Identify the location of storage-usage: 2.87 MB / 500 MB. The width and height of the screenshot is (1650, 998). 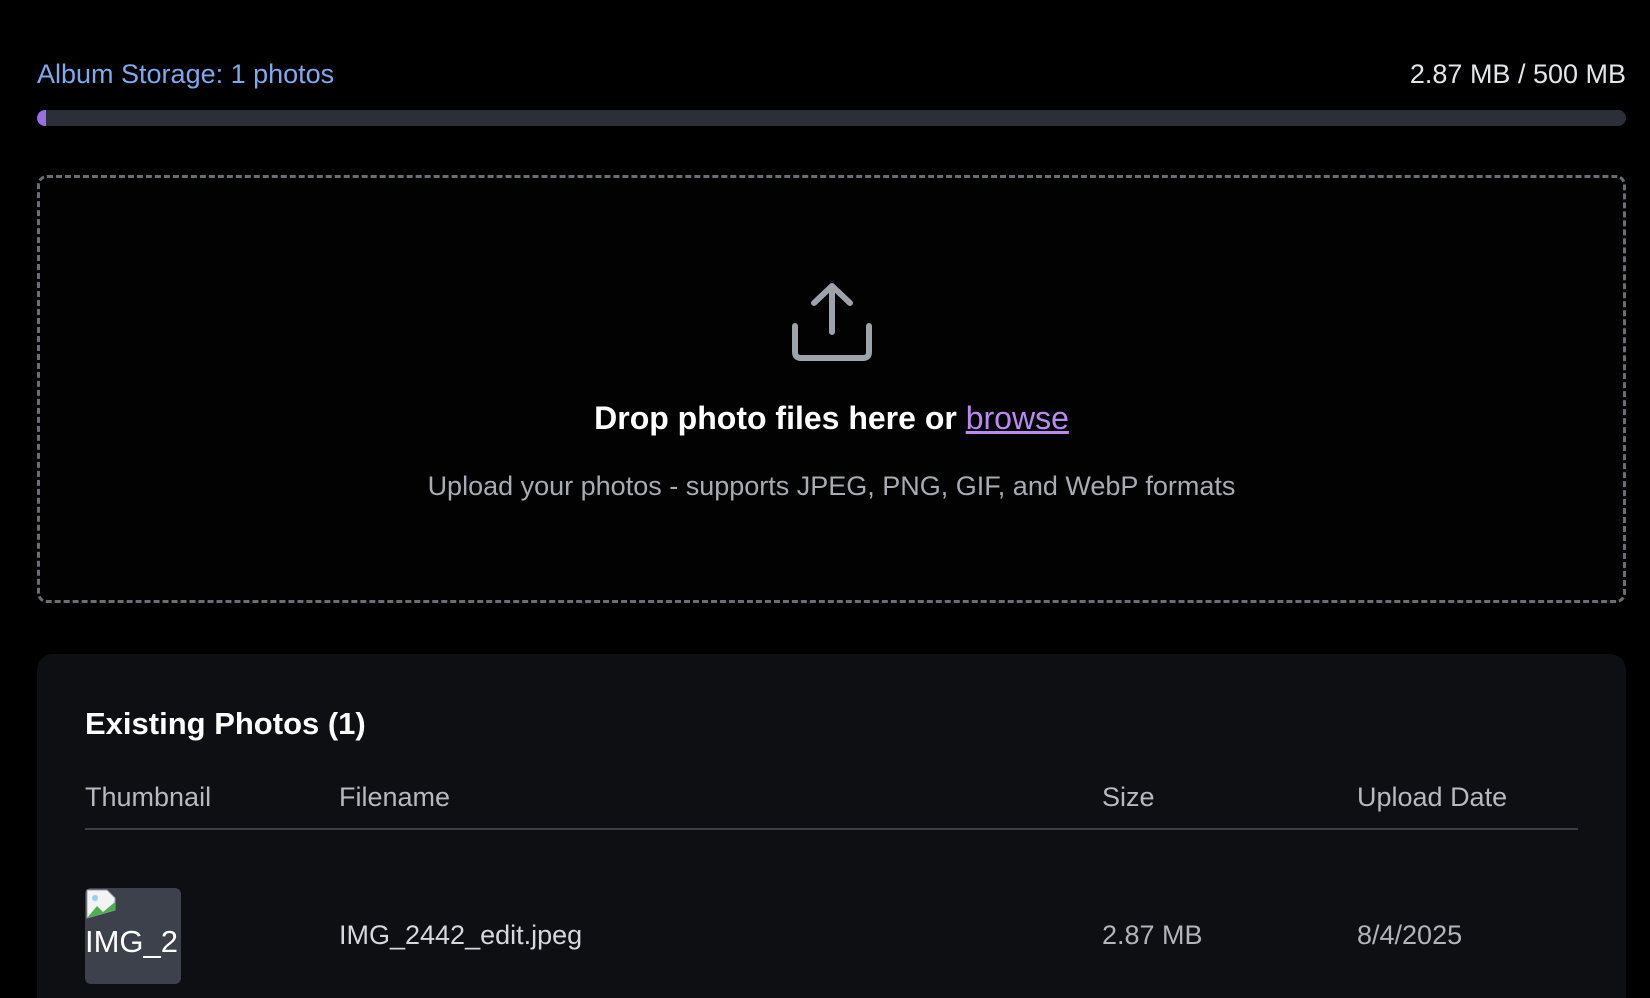
(1517, 73).